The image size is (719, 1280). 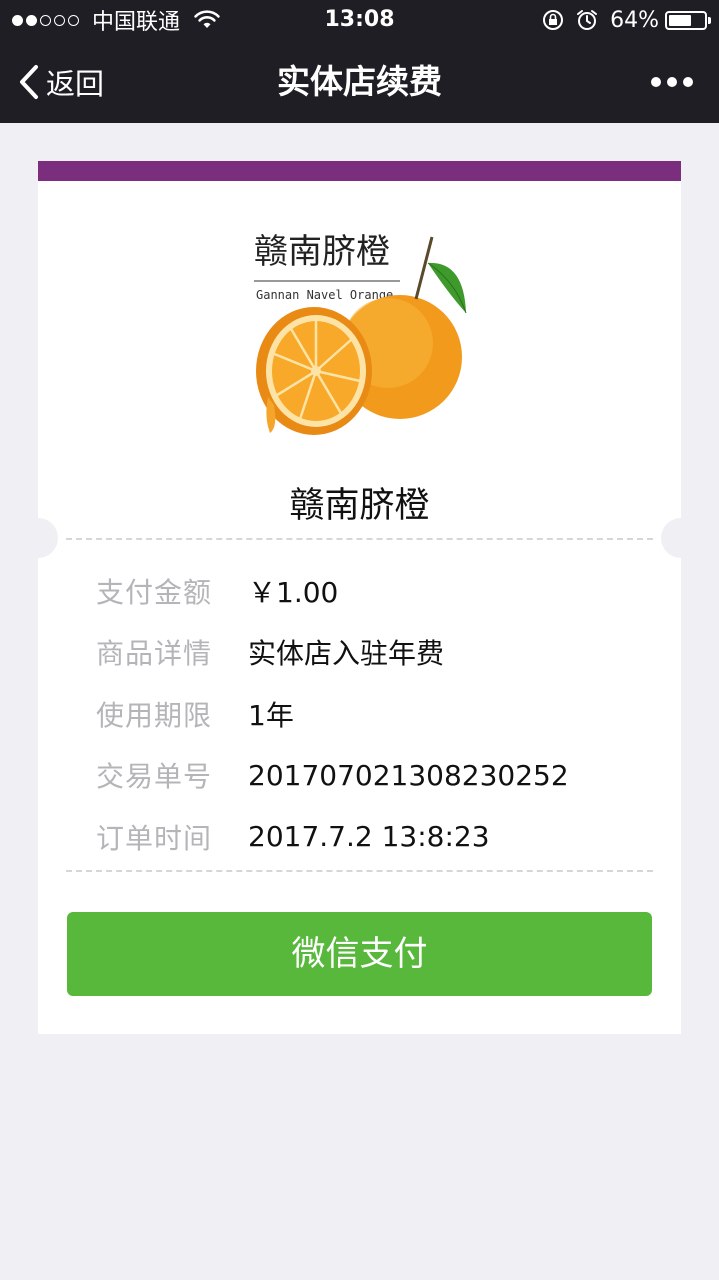 I want to click on battery-percent: 64%, so click(x=634, y=20).